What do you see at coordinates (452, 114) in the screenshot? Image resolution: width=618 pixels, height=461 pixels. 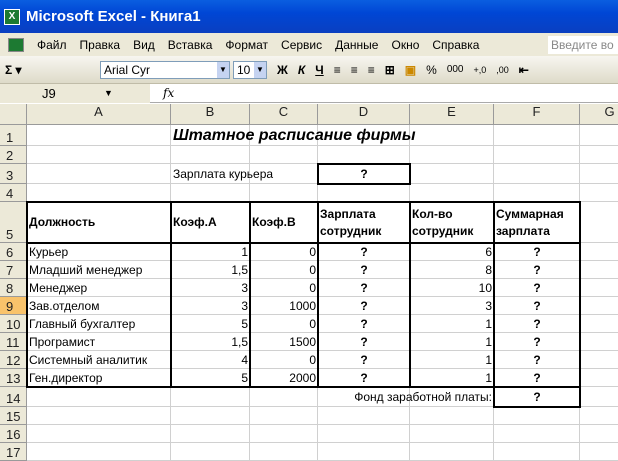 I see `column-header-E: E` at bounding box center [452, 114].